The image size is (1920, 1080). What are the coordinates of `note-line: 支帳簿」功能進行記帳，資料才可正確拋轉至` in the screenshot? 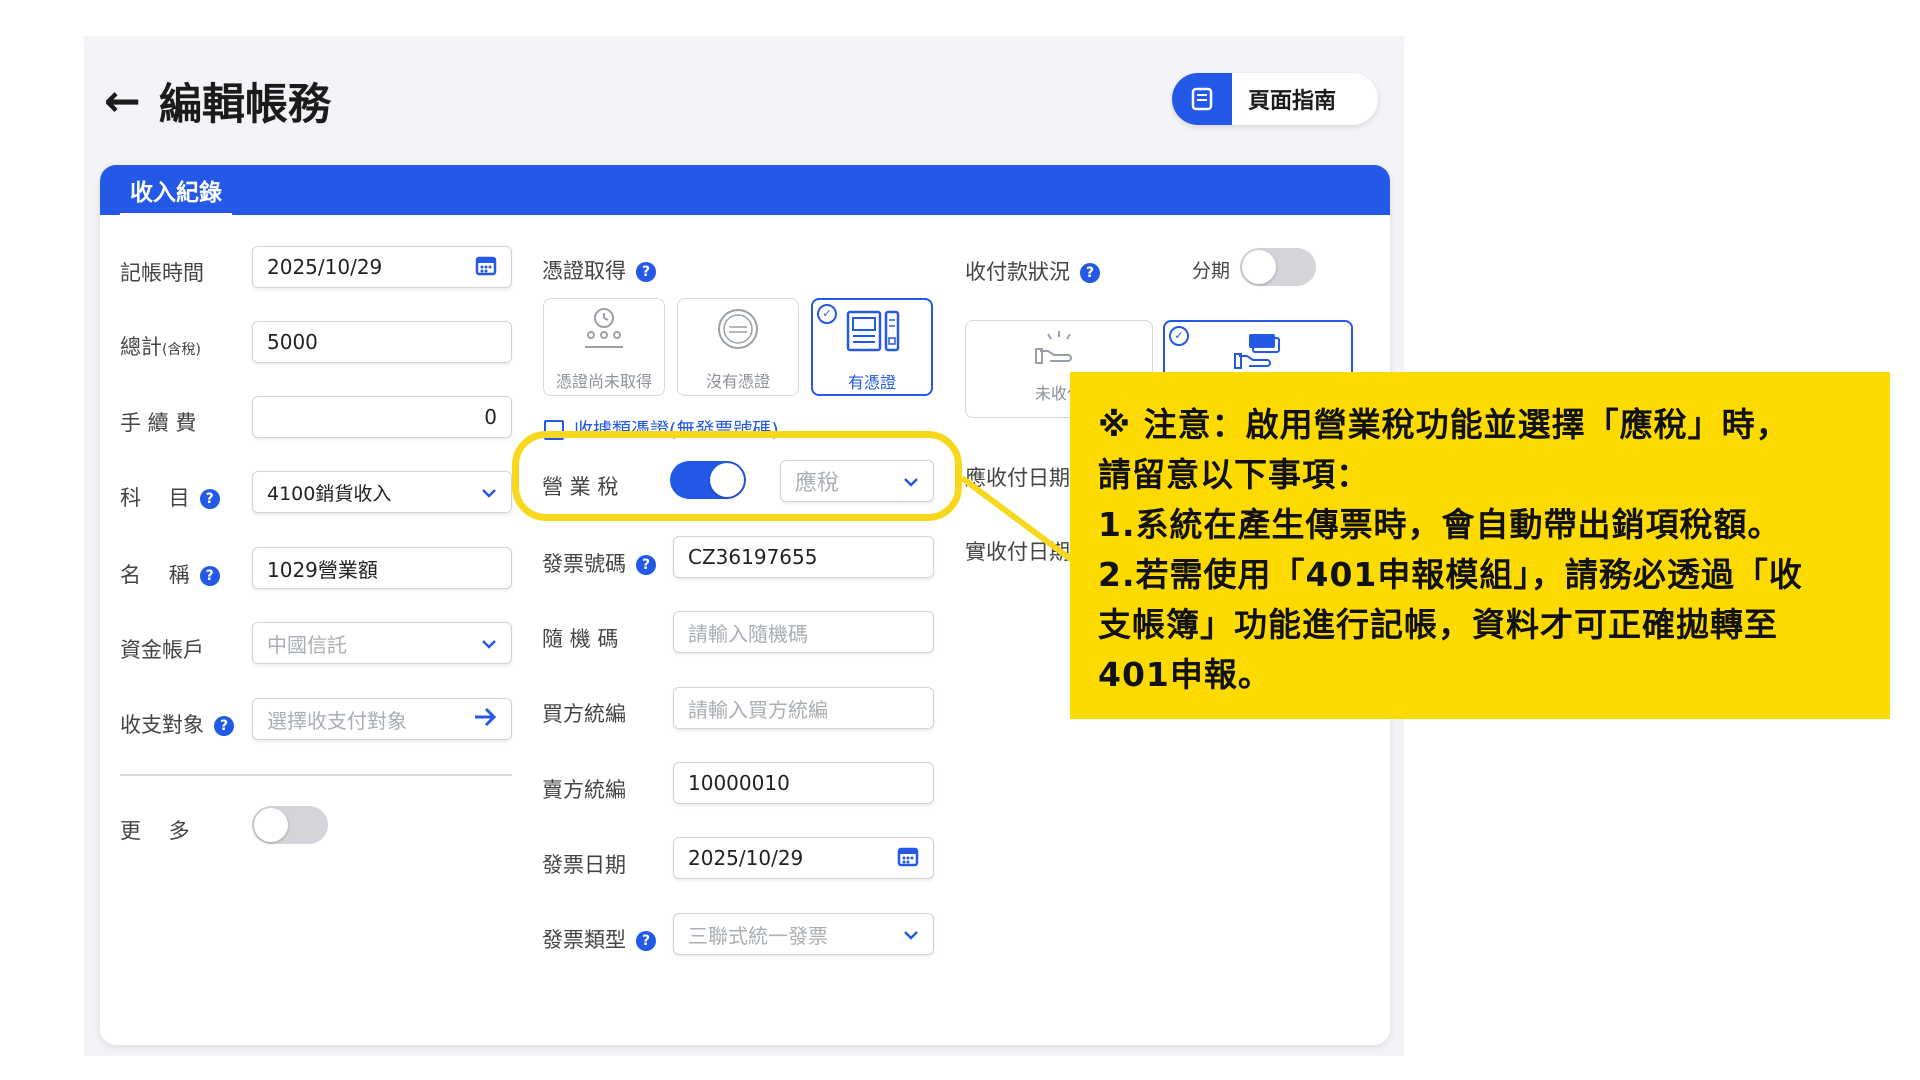 It's located at (1438, 624).